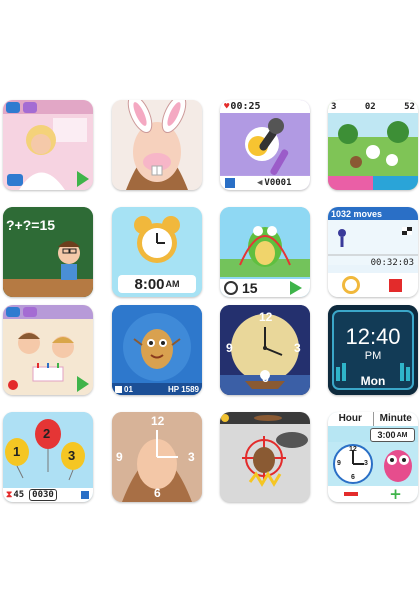 This screenshot has width=420, height=600. What do you see at coordinates (265, 350) in the screenshot?
I see `tile-moon-clock: 12 3 6 9` at bounding box center [265, 350].